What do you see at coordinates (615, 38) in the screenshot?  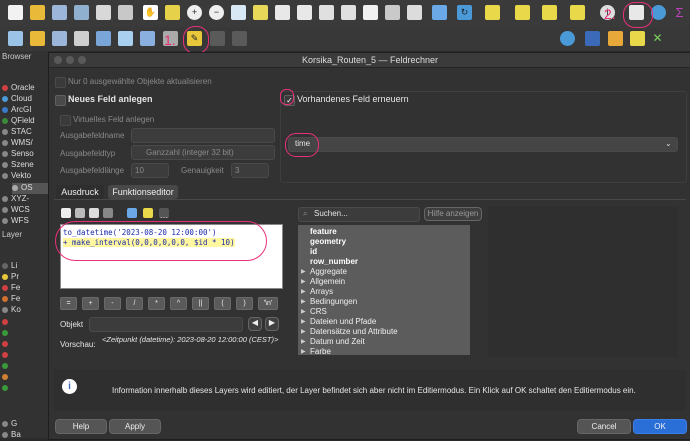 I see `processing-icon` at bounding box center [615, 38].